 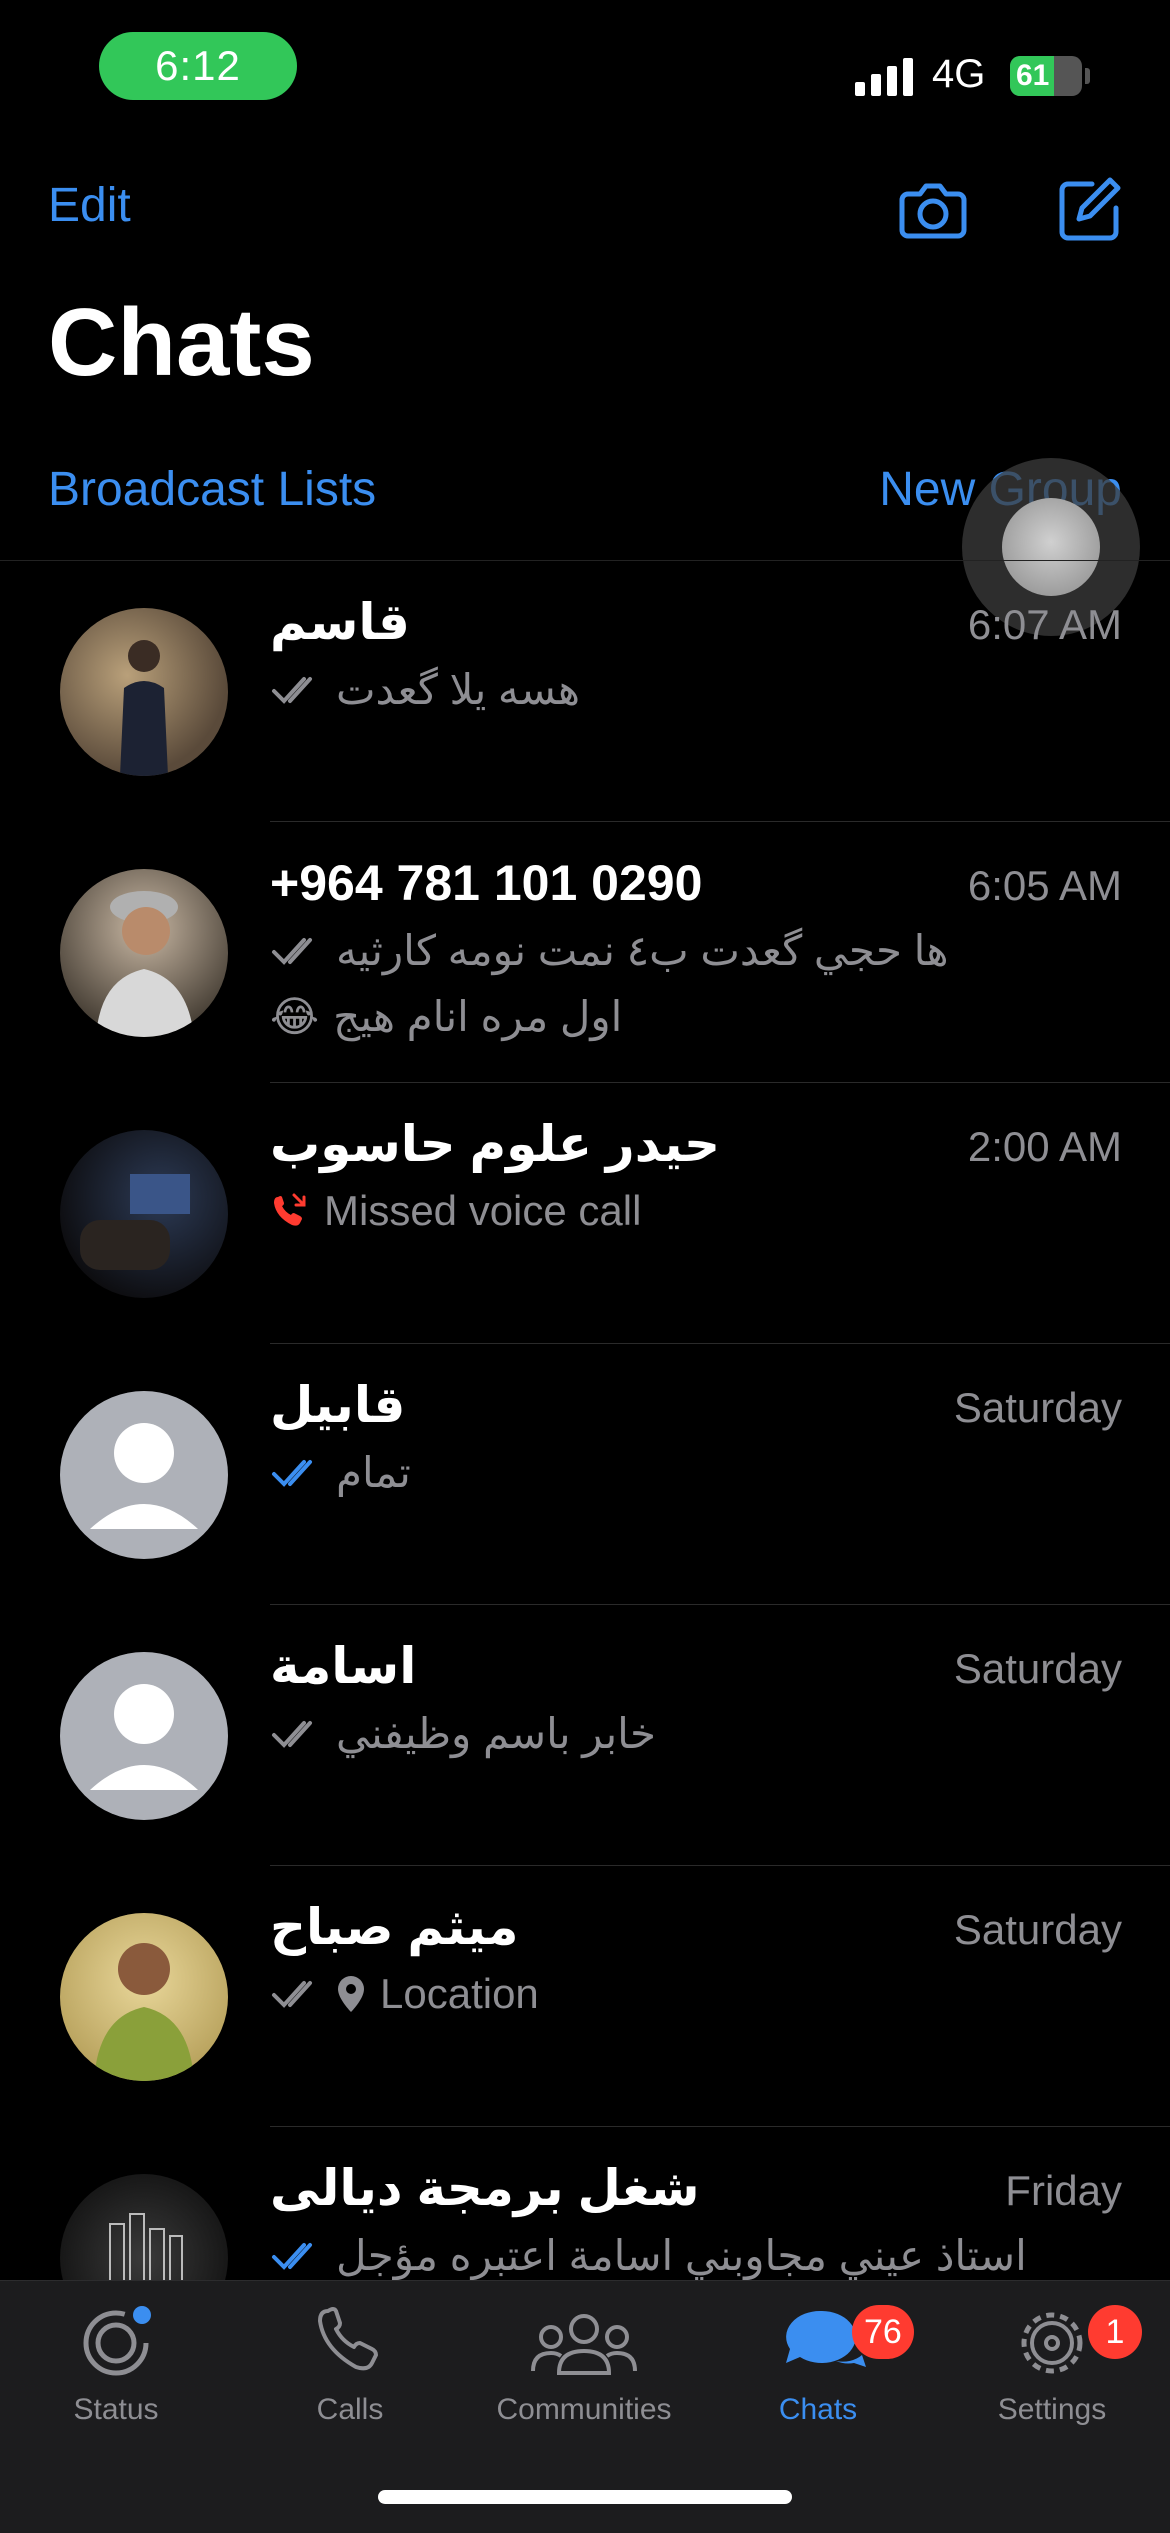 What do you see at coordinates (681, 2255) in the screenshot?
I see `chat-preview-text: استاذ عيني مجاوبني اسامة اعتبره مؤجل` at bounding box center [681, 2255].